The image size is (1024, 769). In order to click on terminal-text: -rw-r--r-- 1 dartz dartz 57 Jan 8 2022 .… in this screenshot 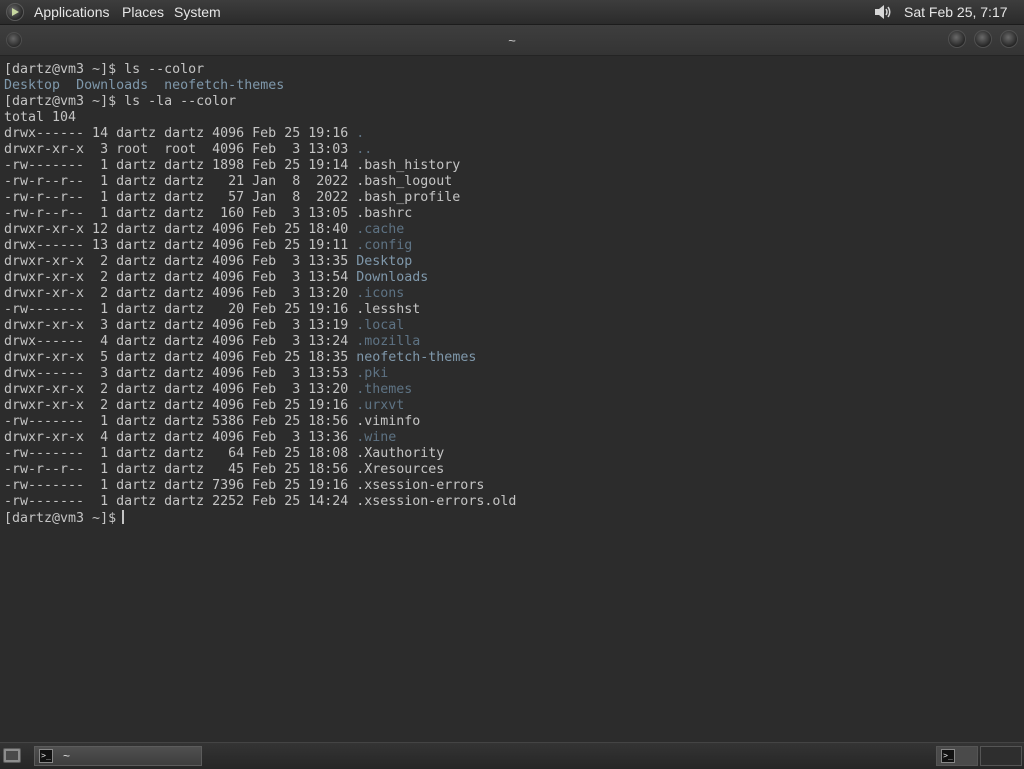, I will do `click(232, 197)`.